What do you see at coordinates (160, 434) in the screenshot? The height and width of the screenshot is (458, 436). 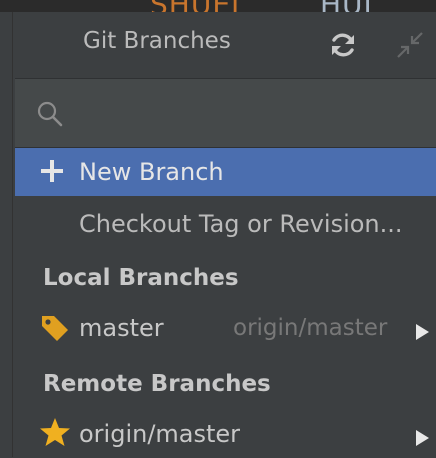 I see `branch-name: origin/master` at bounding box center [160, 434].